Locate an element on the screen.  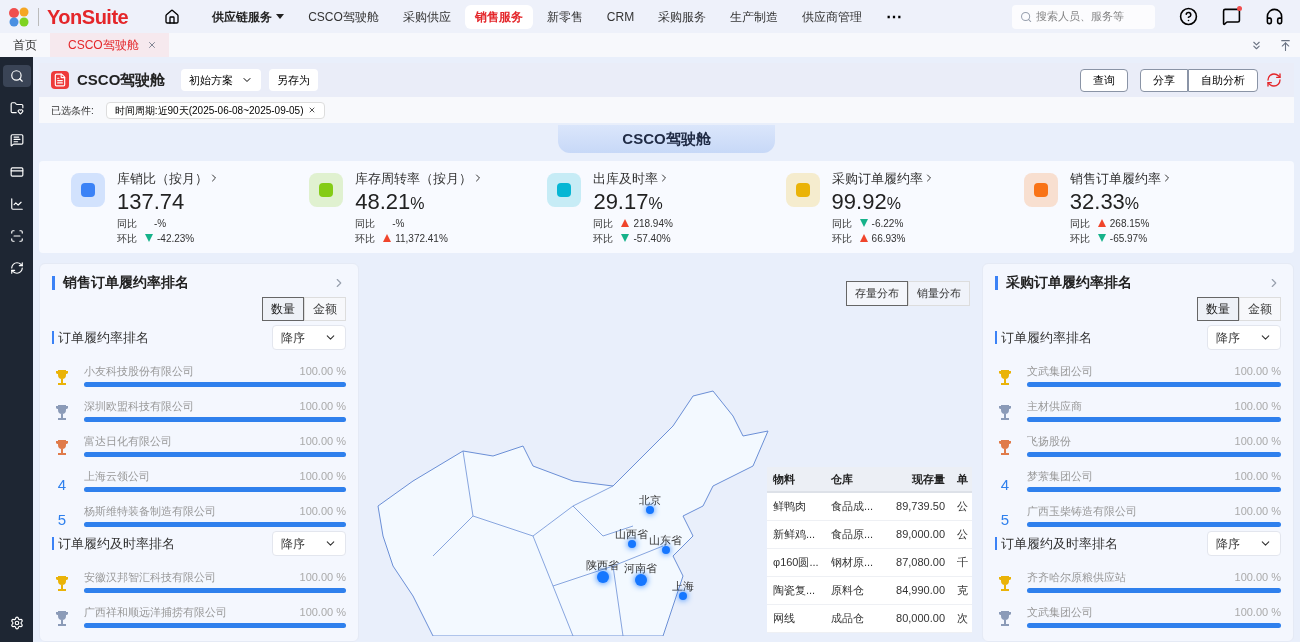
sidebar-button is located at coordinates (16, 76).